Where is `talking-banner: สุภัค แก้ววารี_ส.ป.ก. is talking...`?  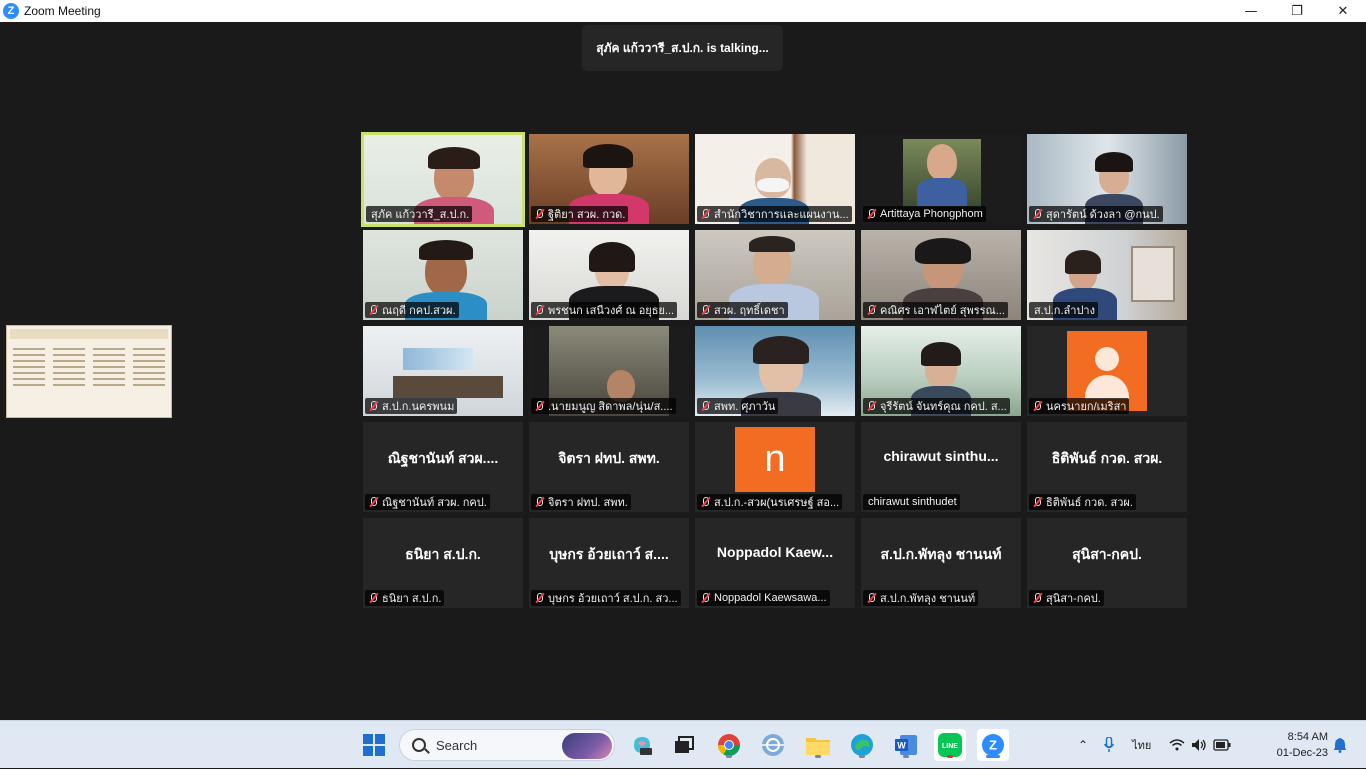
talking-banner: สุภัค แก้ววารี_ส.ป.ก. is talking... is located at coordinates (682, 48).